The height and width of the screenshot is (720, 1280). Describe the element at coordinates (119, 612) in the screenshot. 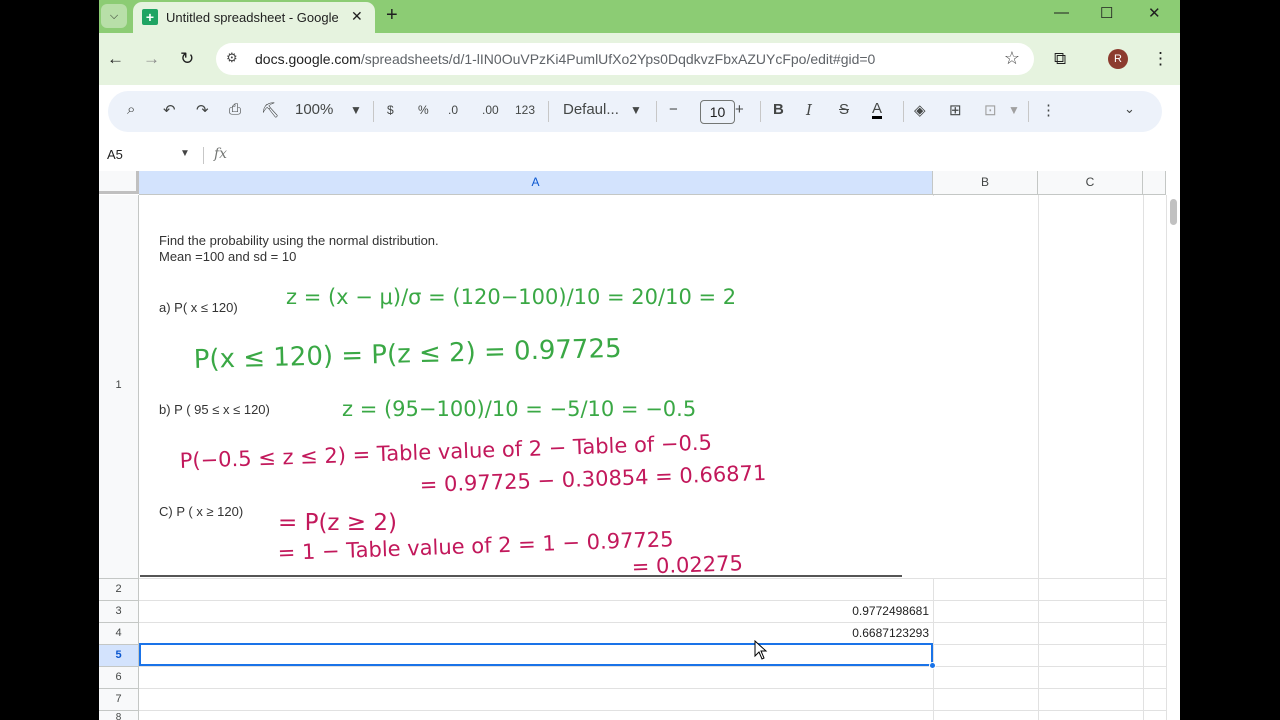

I see `row-header-3: 3` at that location.